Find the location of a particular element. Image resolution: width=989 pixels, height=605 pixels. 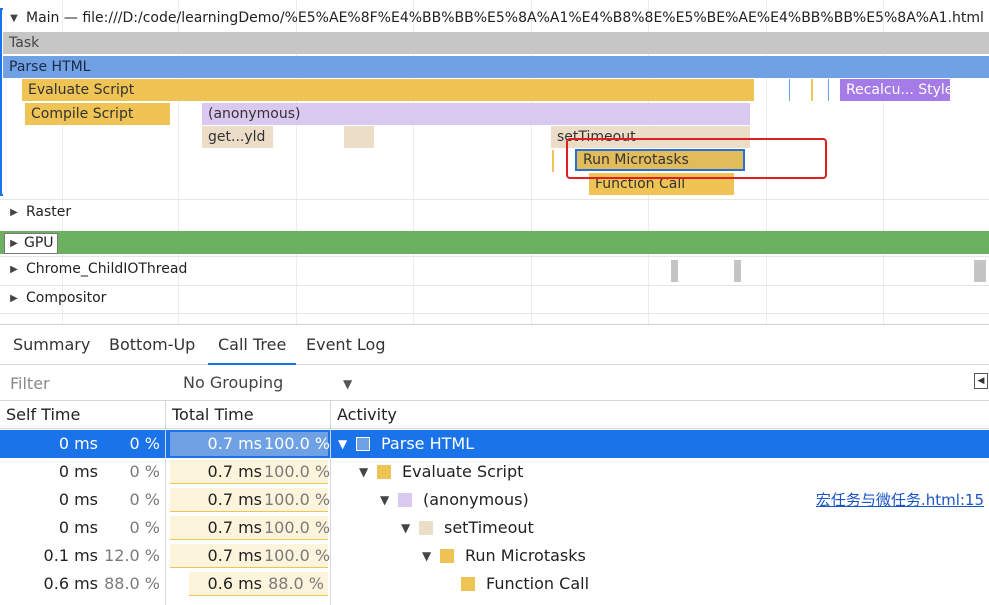

self-time-percent: 88.0 % is located at coordinates (132, 583).